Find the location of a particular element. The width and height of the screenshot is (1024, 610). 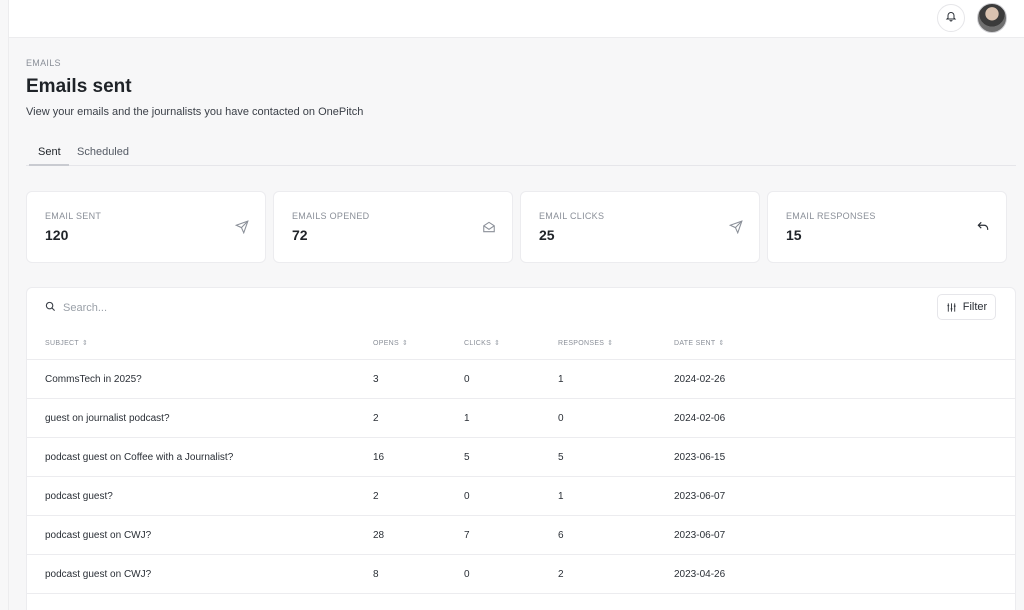

notifications-button is located at coordinates (951, 18).